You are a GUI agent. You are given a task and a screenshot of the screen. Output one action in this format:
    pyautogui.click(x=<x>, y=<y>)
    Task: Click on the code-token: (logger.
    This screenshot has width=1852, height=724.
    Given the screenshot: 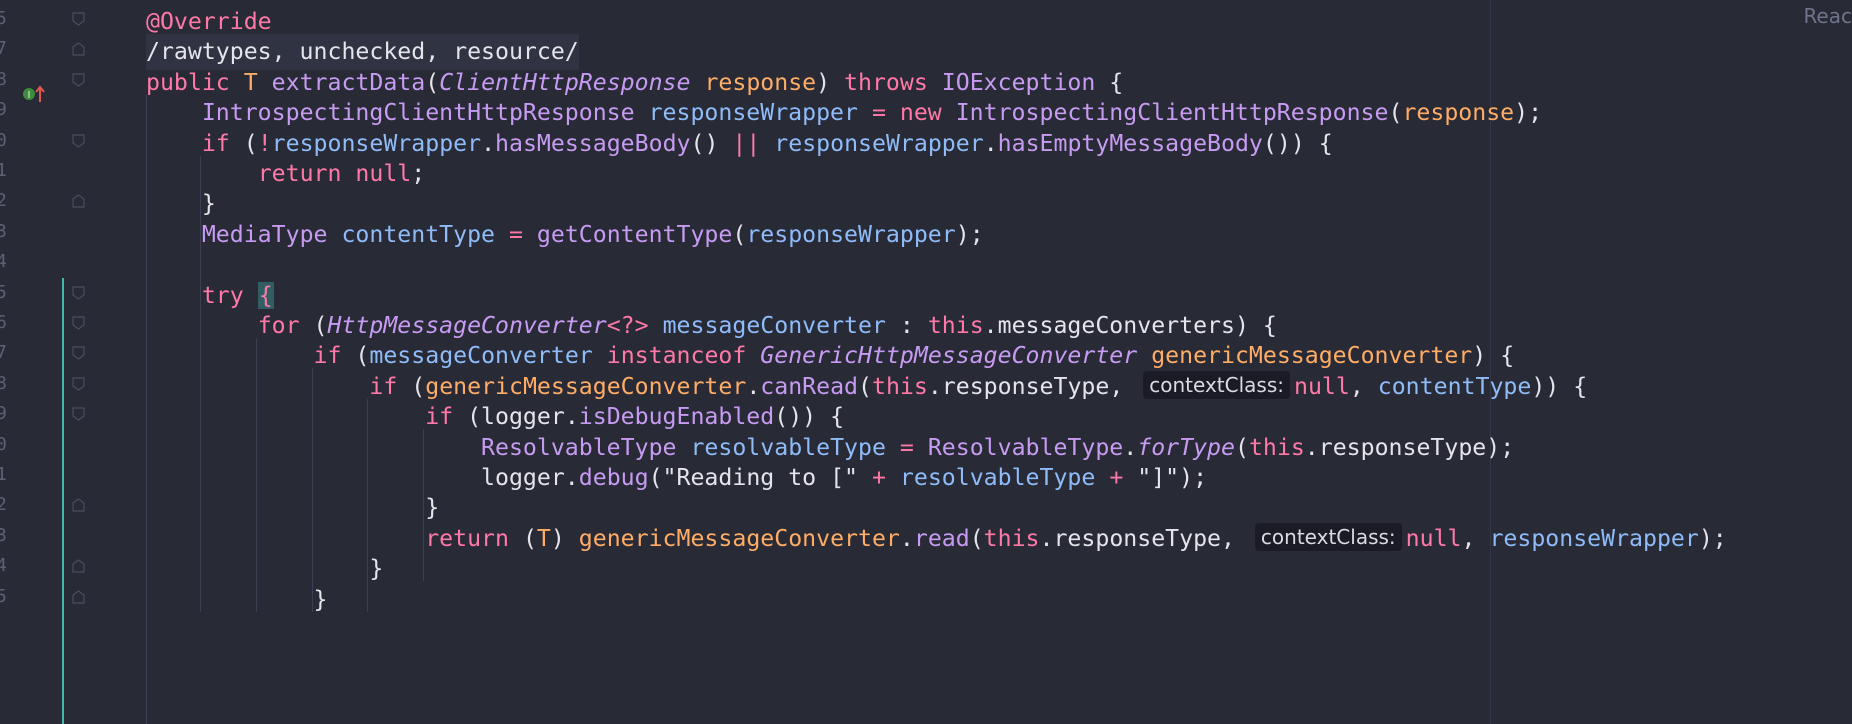 What is the action you would take?
    pyautogui.click(x=523, y=417)
    